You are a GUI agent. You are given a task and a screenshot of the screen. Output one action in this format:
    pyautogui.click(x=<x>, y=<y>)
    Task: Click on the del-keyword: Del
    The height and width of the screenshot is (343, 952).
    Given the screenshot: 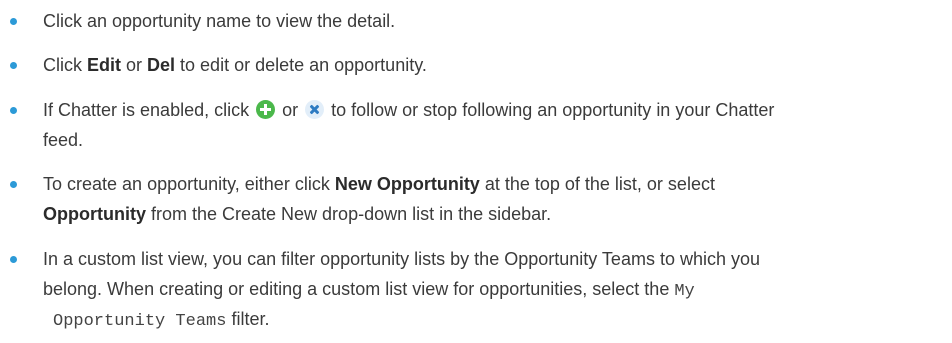 What is the action you would take?
    pyautogui.click(x=161, y=65)
    